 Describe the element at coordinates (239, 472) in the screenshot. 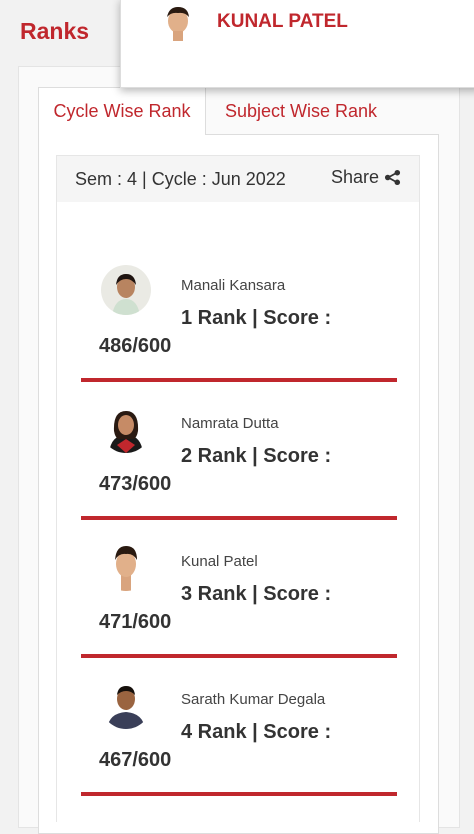

I see `rank-list-item: Namrata Dutta 2 Rank | Score : 473/600` at that location.